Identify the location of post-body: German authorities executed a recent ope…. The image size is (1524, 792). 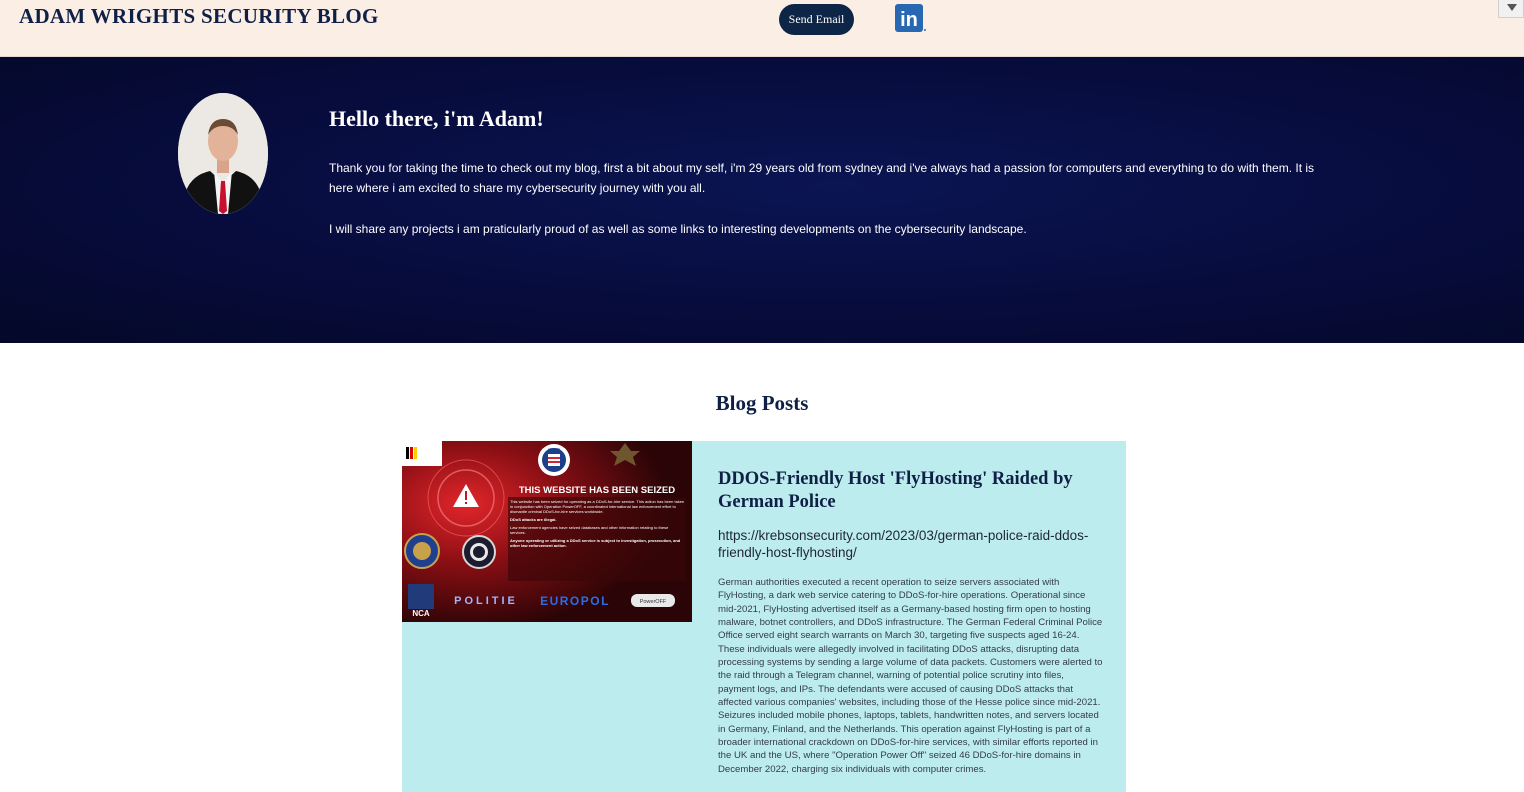
(910, 676).